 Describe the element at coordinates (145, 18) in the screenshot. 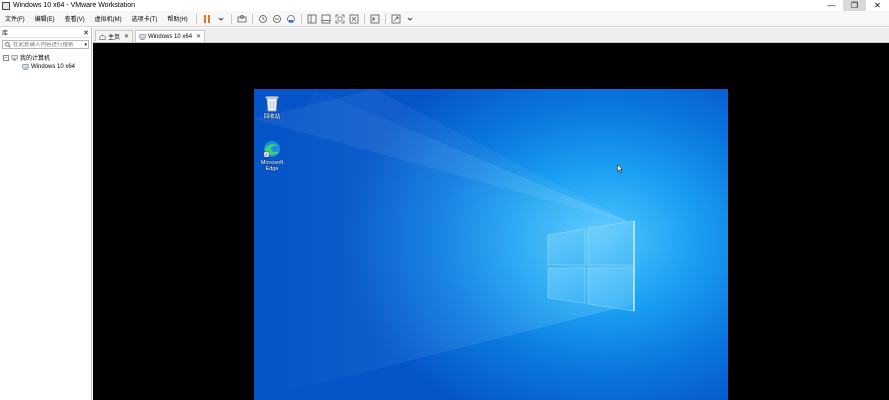

I see `menu-tabs: 选项卡(T)` at that location.